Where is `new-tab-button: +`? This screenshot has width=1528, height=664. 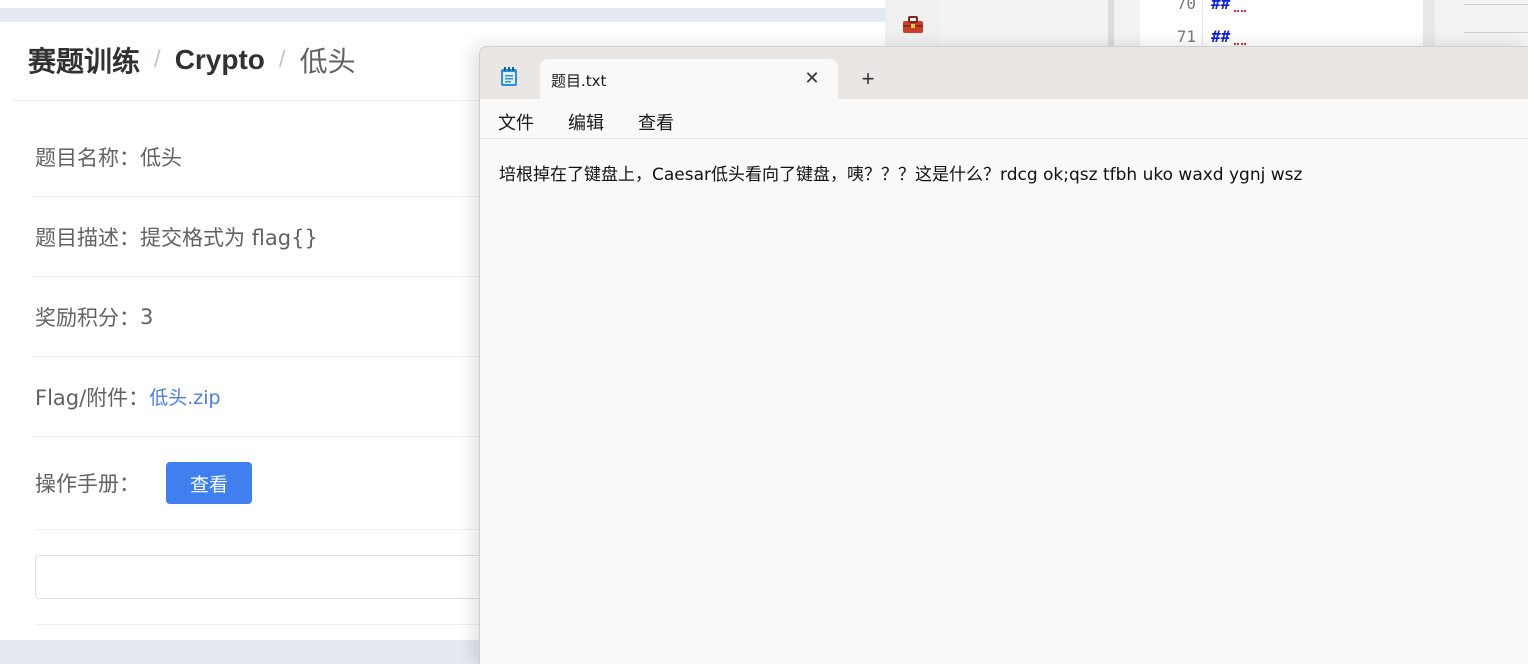
new-tab-button: + is located at coordinates (868, 78).